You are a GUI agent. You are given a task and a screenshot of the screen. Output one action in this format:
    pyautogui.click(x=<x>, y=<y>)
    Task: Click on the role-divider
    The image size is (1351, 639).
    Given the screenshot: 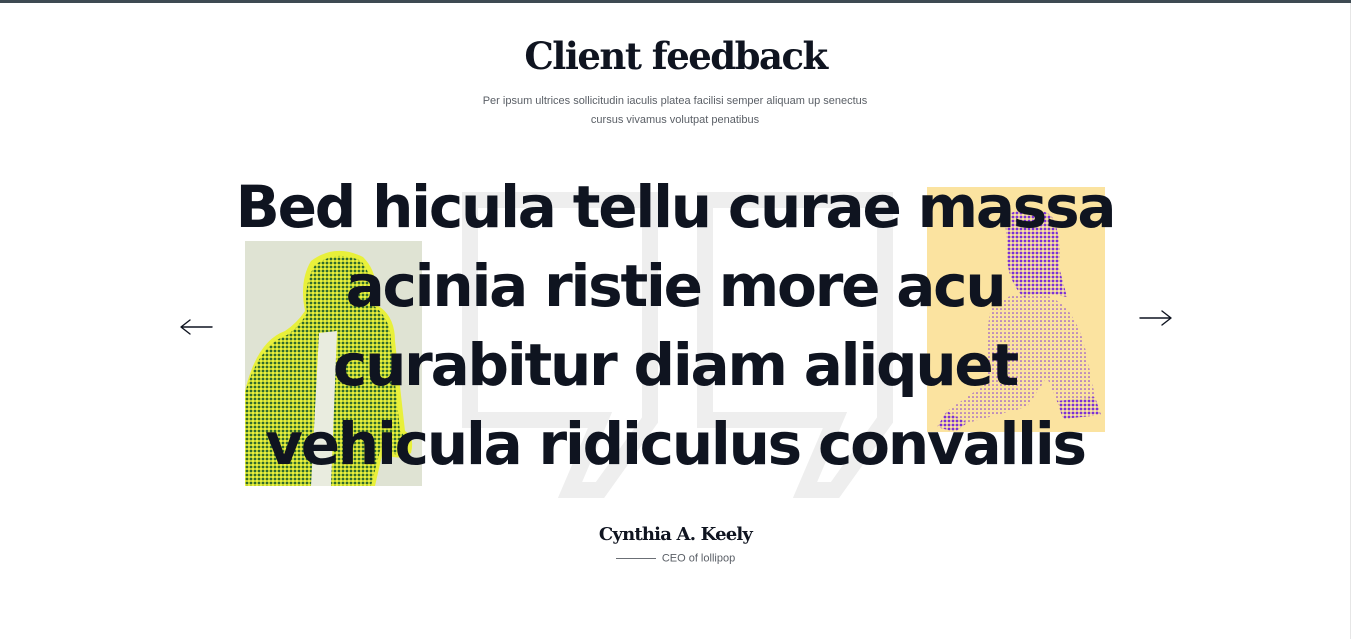 What is the action you would take?
    pyautogui.click(x=635, y=558)
    